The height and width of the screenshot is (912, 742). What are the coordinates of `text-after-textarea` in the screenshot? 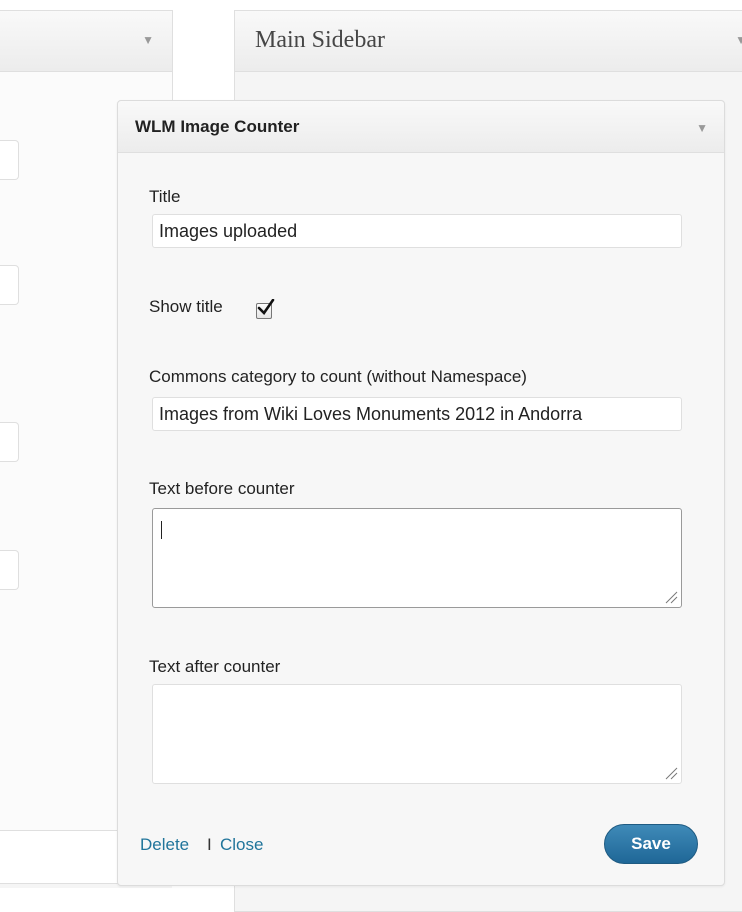 It's located at (417, 734).